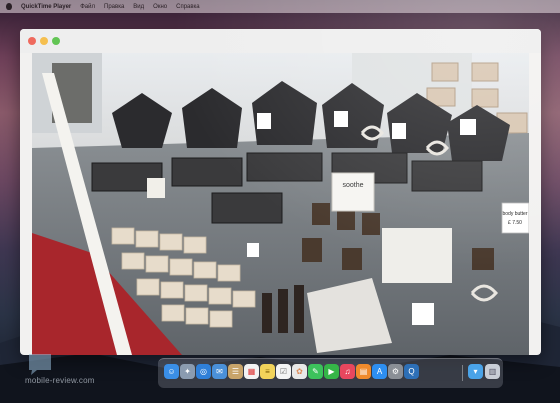  What do you see at coordinates (411, 371) in the screenshot?
I see `quicktime-icon: Q` at bounding box center [411, 371].